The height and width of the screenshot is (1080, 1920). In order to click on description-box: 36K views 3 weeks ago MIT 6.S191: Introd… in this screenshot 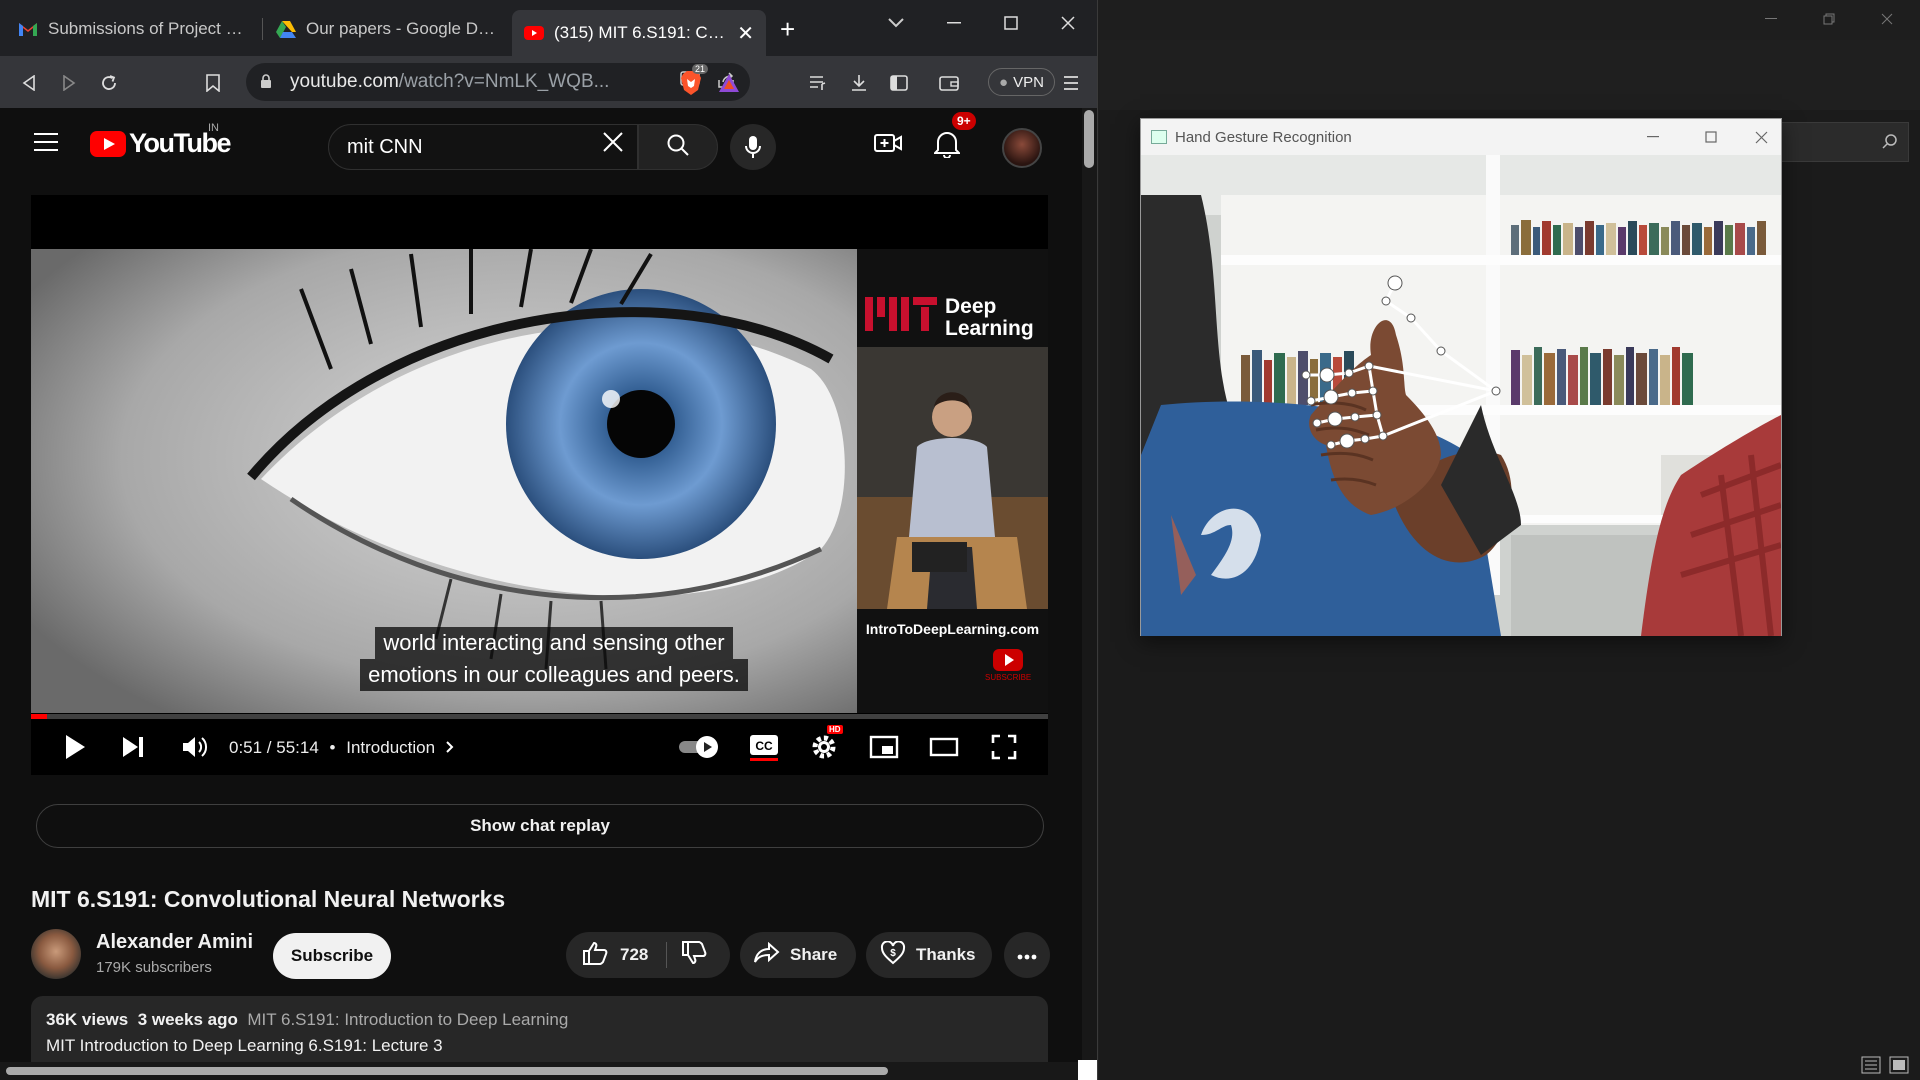, I will do `click(539, 1029)`.